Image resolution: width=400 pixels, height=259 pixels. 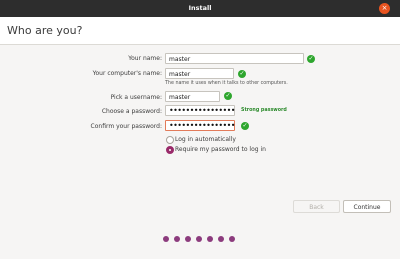 What do you see at coordinates (205, 139) in the screenshot?
I see `login-automatically-label: Log in automatically` at bounding box center [205, 139].